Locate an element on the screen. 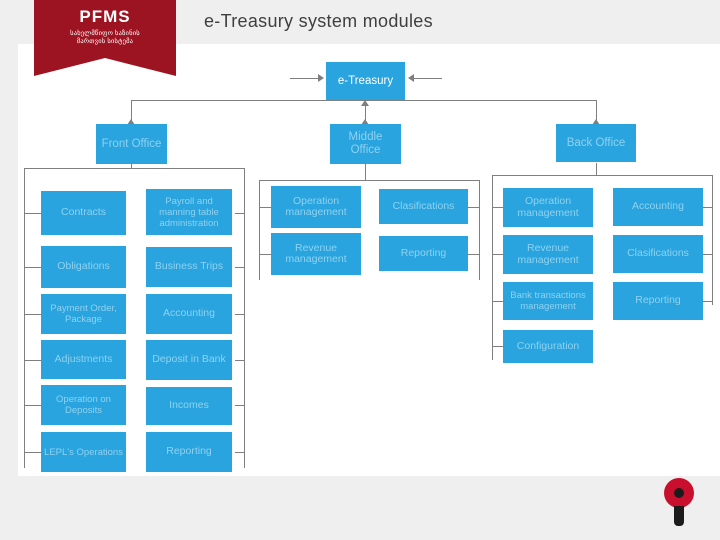 The height and width of the screenshot is (540, 720). emblem-dot-icon is located at coordinates (679, 493).